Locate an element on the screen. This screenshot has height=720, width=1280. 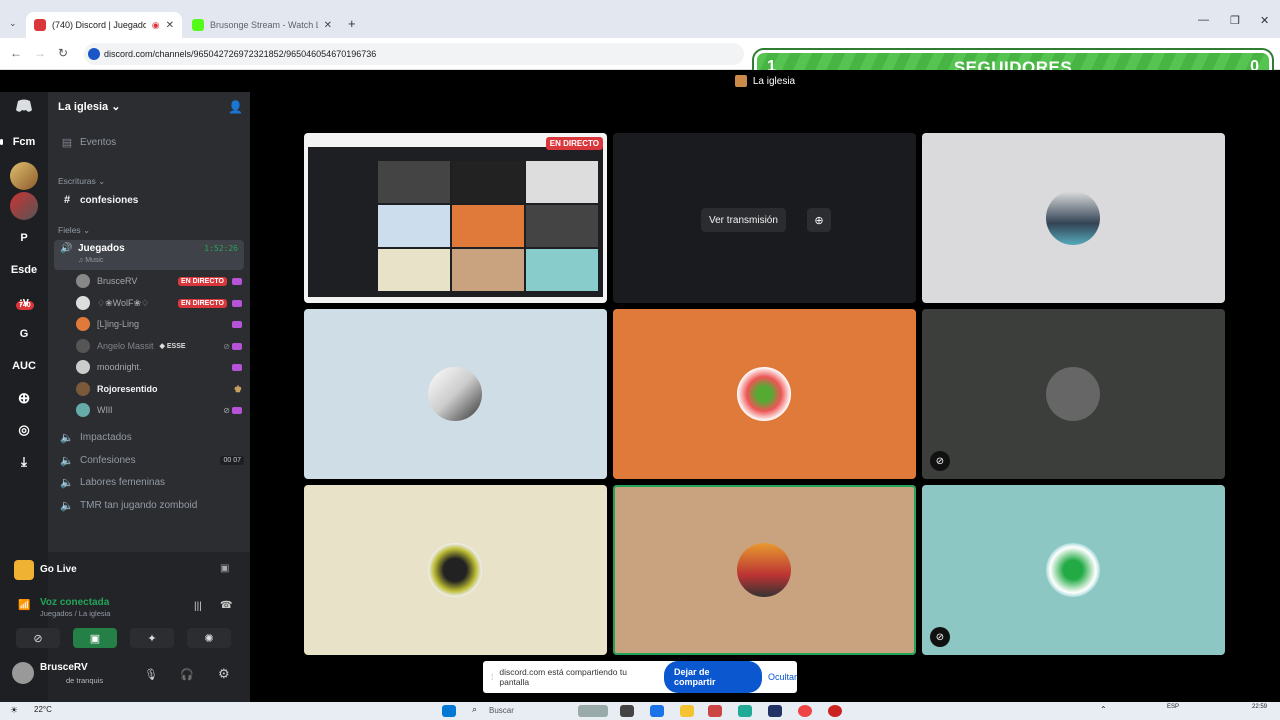
category-fieles: Fieles ⌄ is located at coordinates (74, 230).